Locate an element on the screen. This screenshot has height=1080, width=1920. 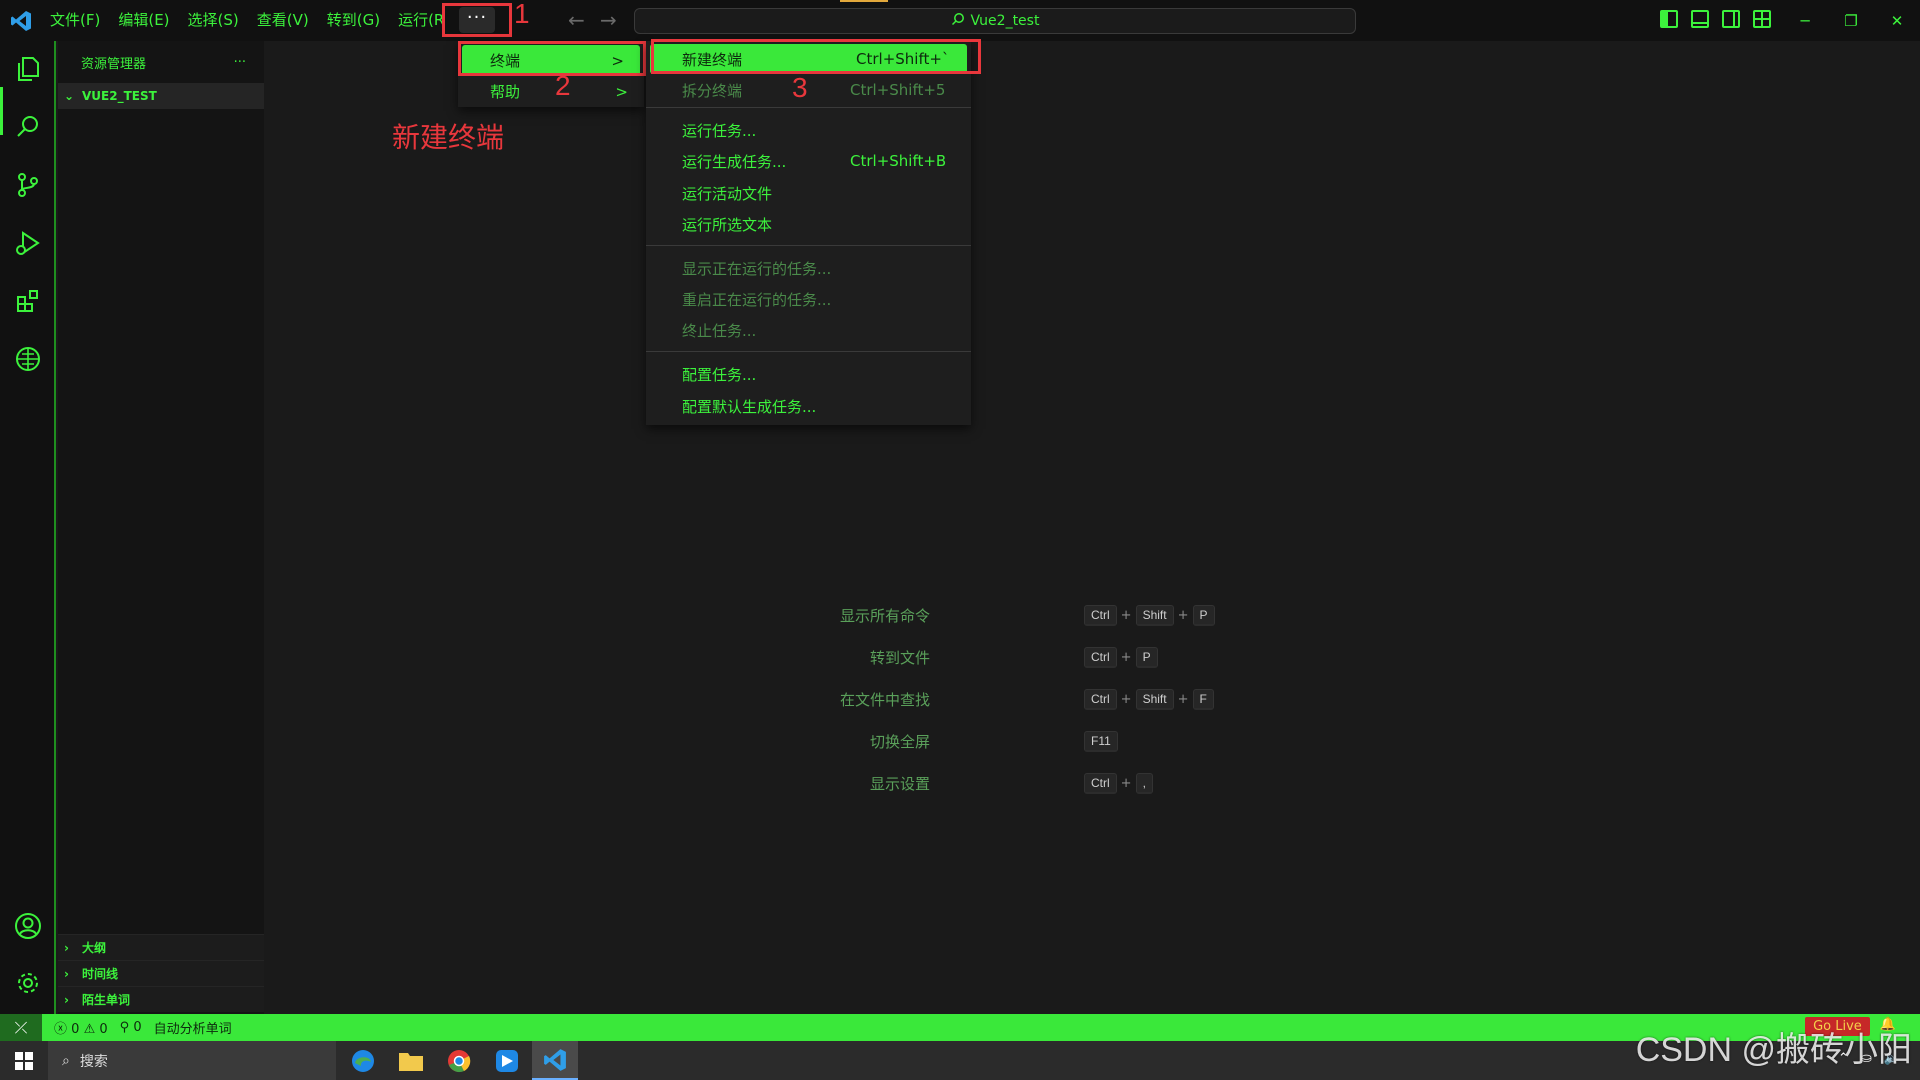
annotation-number-1: 1 is located at coordinates (522, 14).